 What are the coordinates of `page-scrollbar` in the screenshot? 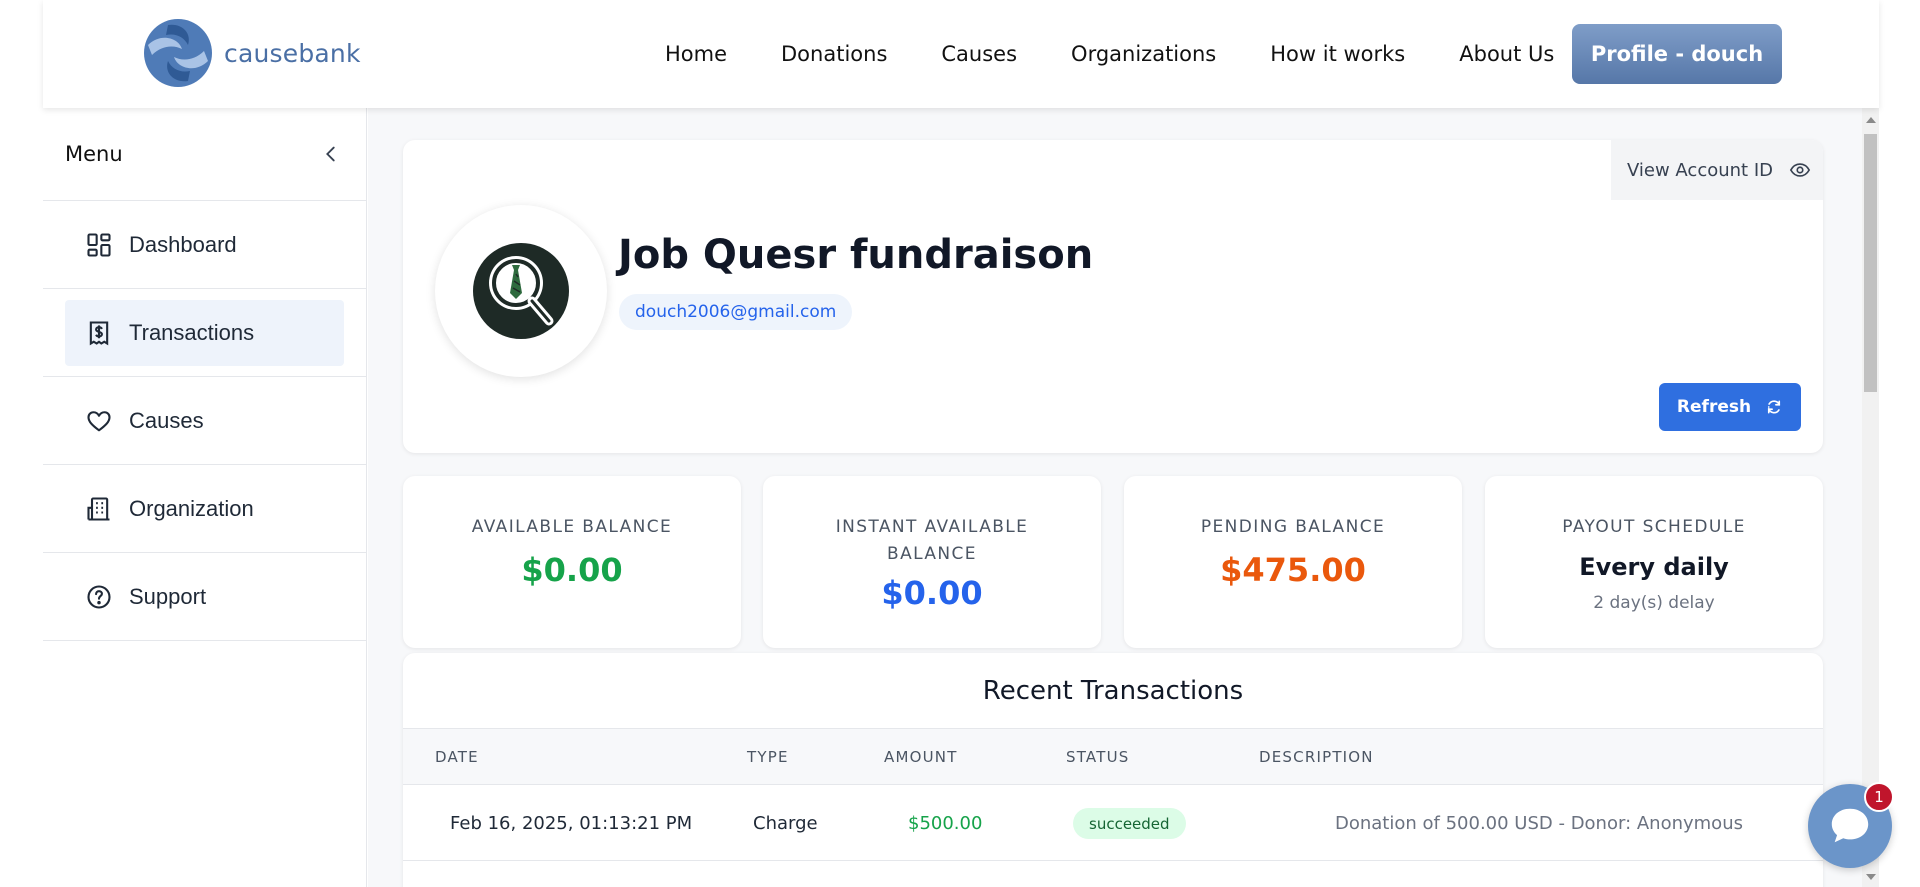 It's located at (1870, 497).